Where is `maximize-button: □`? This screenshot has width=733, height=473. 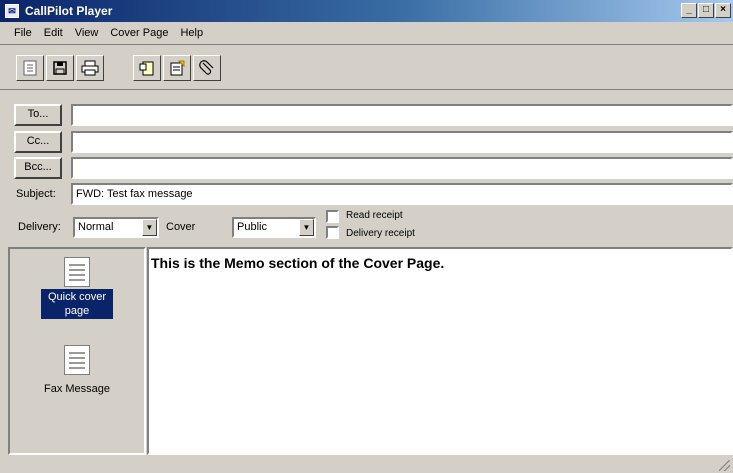 maximize-button: □ is located at coordinates (706, 10).